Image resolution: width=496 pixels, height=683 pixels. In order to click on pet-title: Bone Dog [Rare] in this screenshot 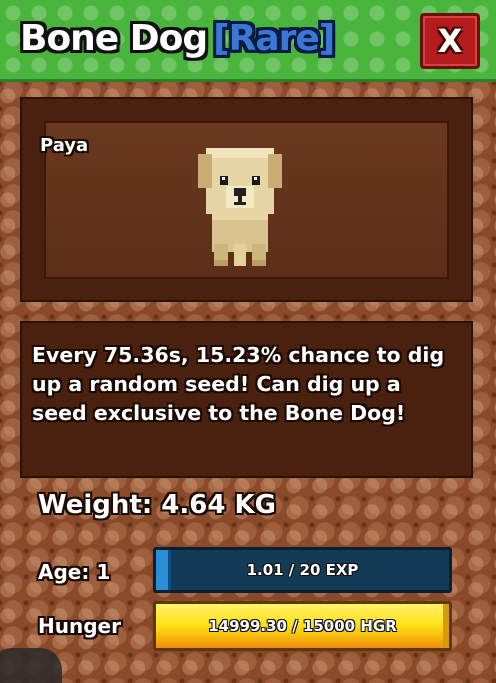, I will do `click(177, 38)`.